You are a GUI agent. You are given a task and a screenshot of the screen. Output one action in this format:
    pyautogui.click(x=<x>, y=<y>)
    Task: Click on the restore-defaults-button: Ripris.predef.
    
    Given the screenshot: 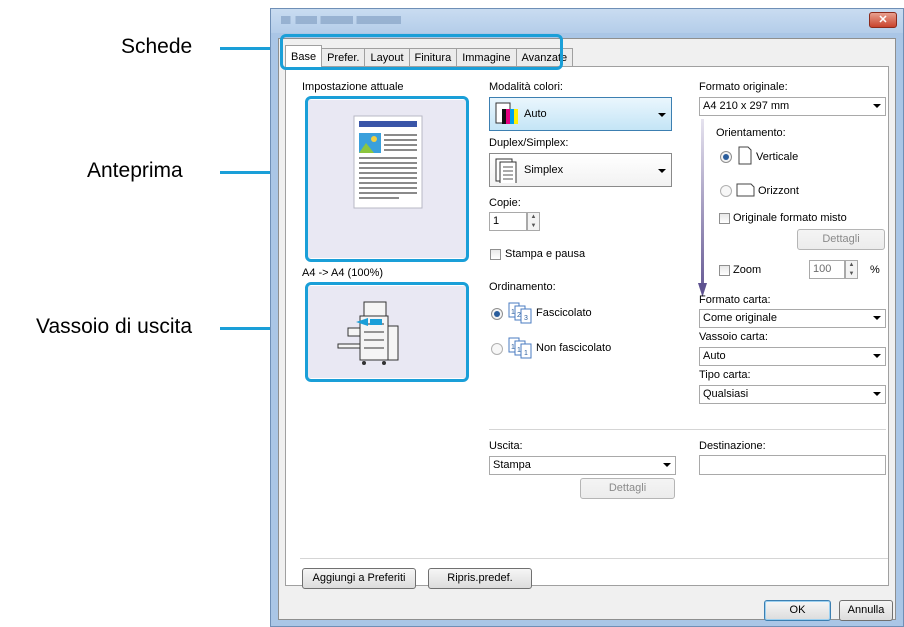 What is the action you would take?
    pyautogui.click(x=480, y=578)
    